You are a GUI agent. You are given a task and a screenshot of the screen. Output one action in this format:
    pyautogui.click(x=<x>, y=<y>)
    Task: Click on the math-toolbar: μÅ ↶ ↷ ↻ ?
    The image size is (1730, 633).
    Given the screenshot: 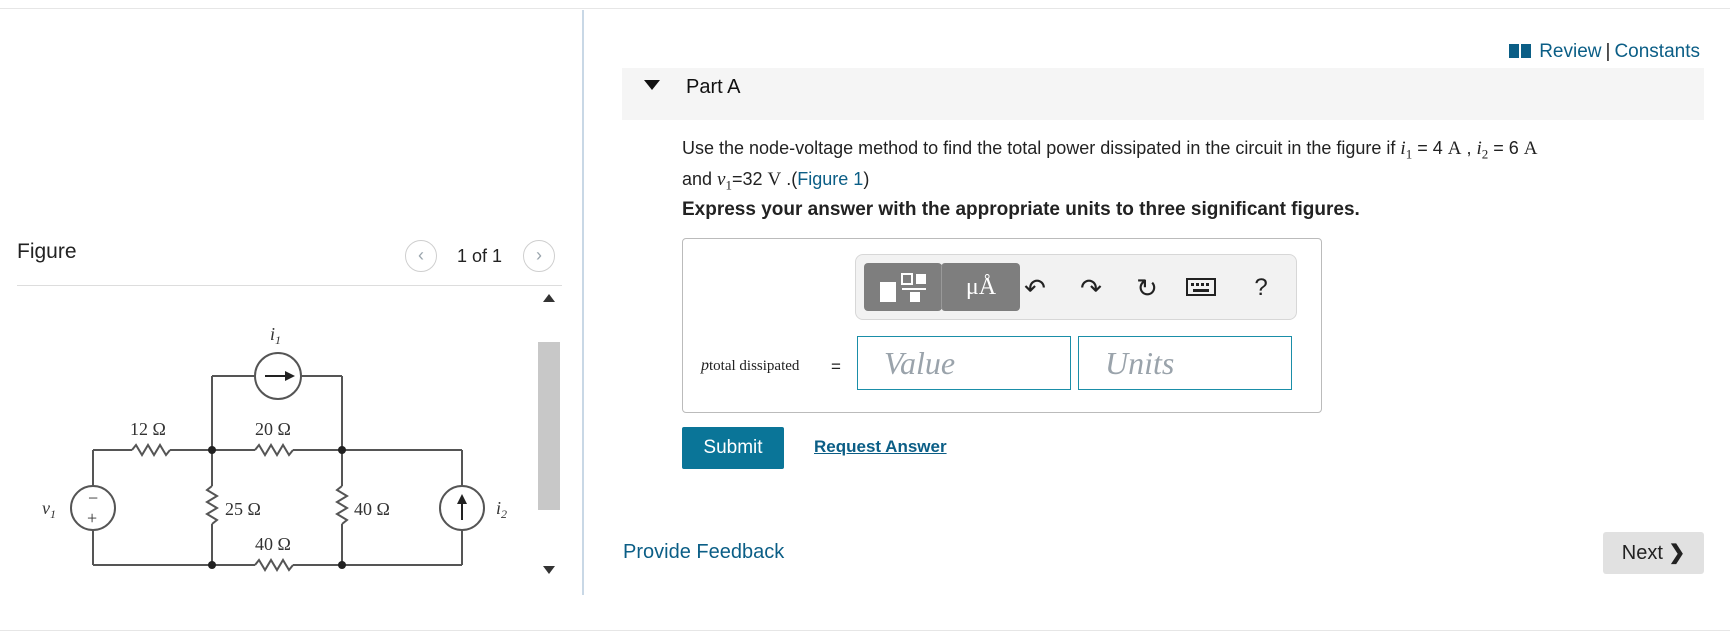 What is the action you would take?
    pyautogui.click(x=1076, y=287)
    